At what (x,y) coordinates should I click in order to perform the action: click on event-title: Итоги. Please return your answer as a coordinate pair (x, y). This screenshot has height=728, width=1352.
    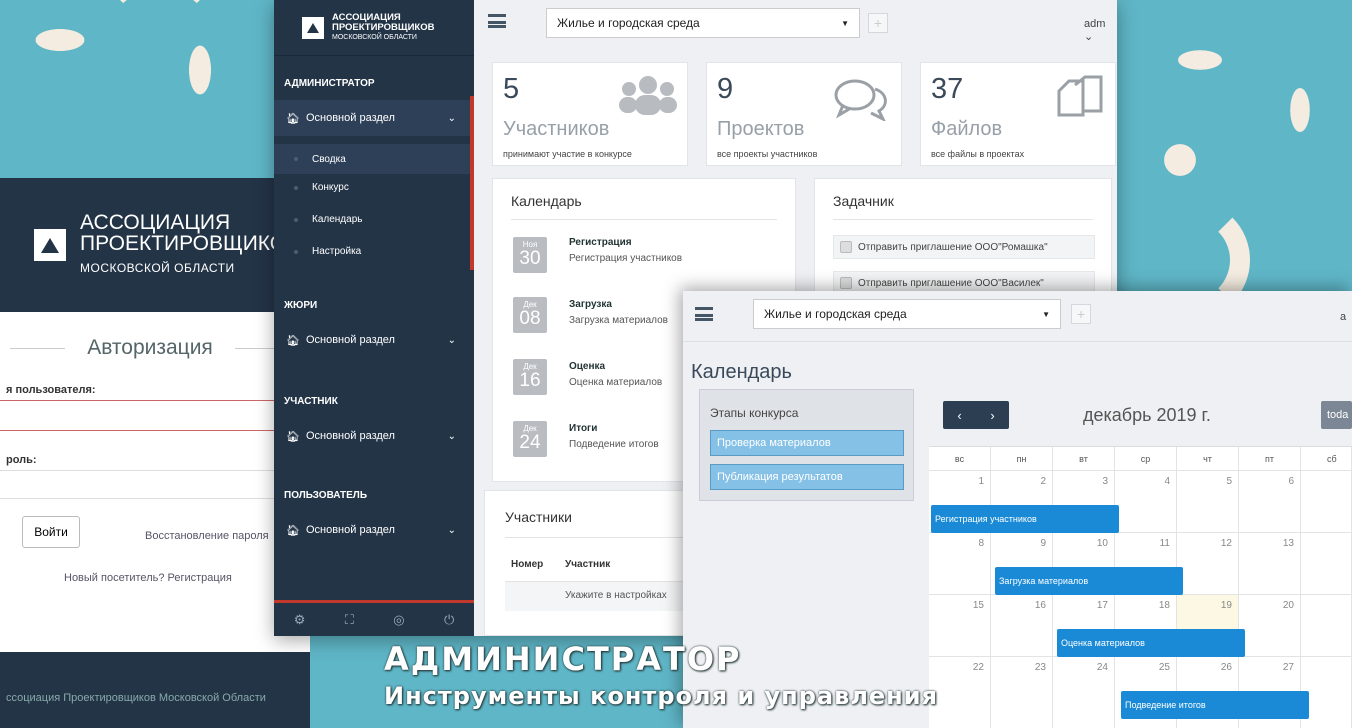
    Looking at the image, I should click on (583, 428).